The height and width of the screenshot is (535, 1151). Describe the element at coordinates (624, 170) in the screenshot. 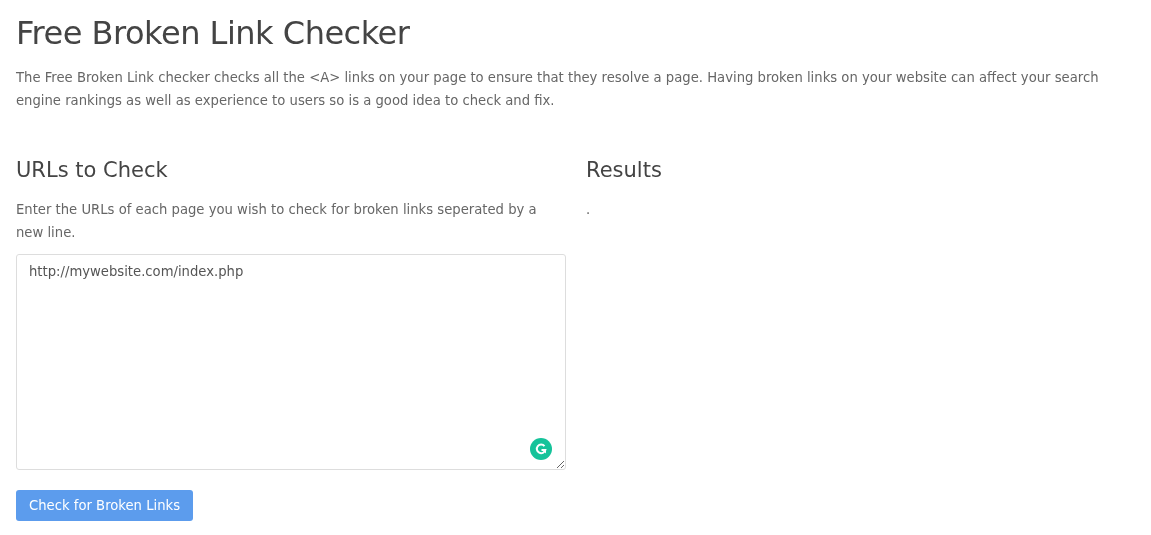

I see `section-heading: Results` at that location.